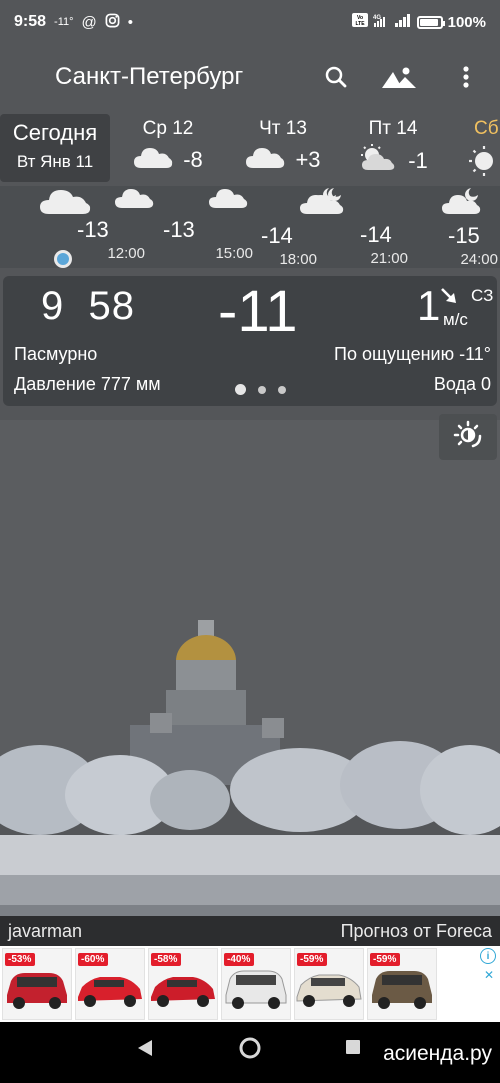 The width and height of the screenshot is (500, 1083). What do you see at coordinates (416, 931) in the screenshot?
I see `forecast-provider: Прогноз от Foreca` at bounding box center [416, 931].